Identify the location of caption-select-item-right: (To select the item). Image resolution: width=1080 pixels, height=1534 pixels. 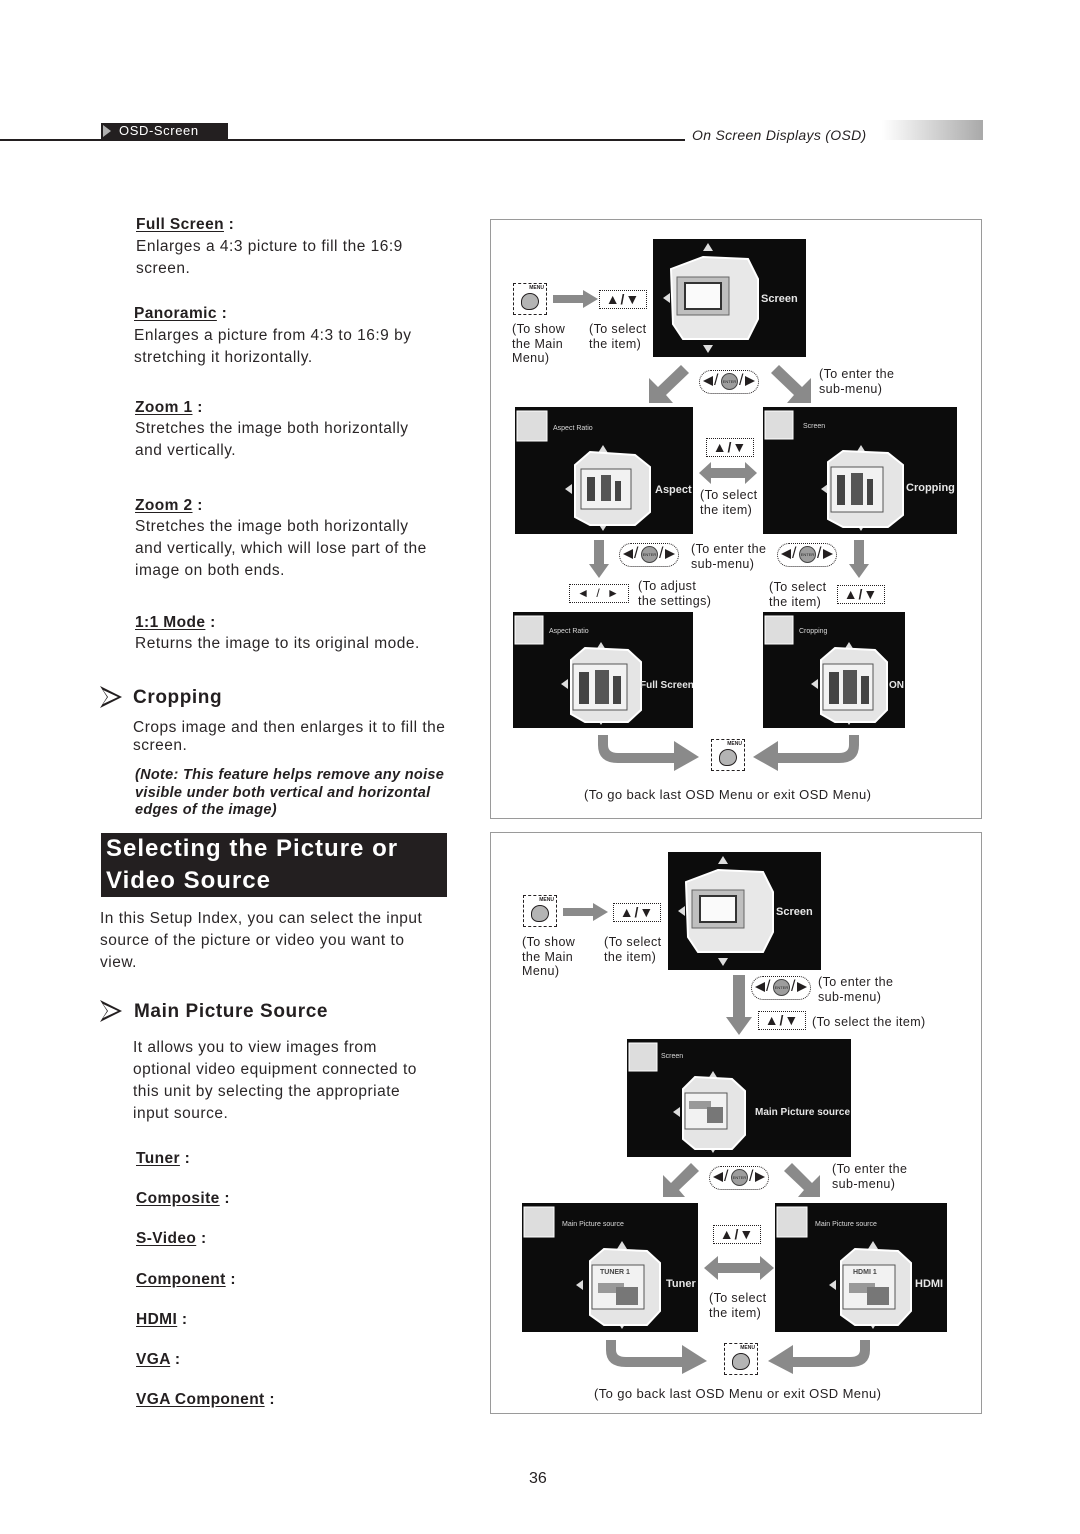
(798, 594).